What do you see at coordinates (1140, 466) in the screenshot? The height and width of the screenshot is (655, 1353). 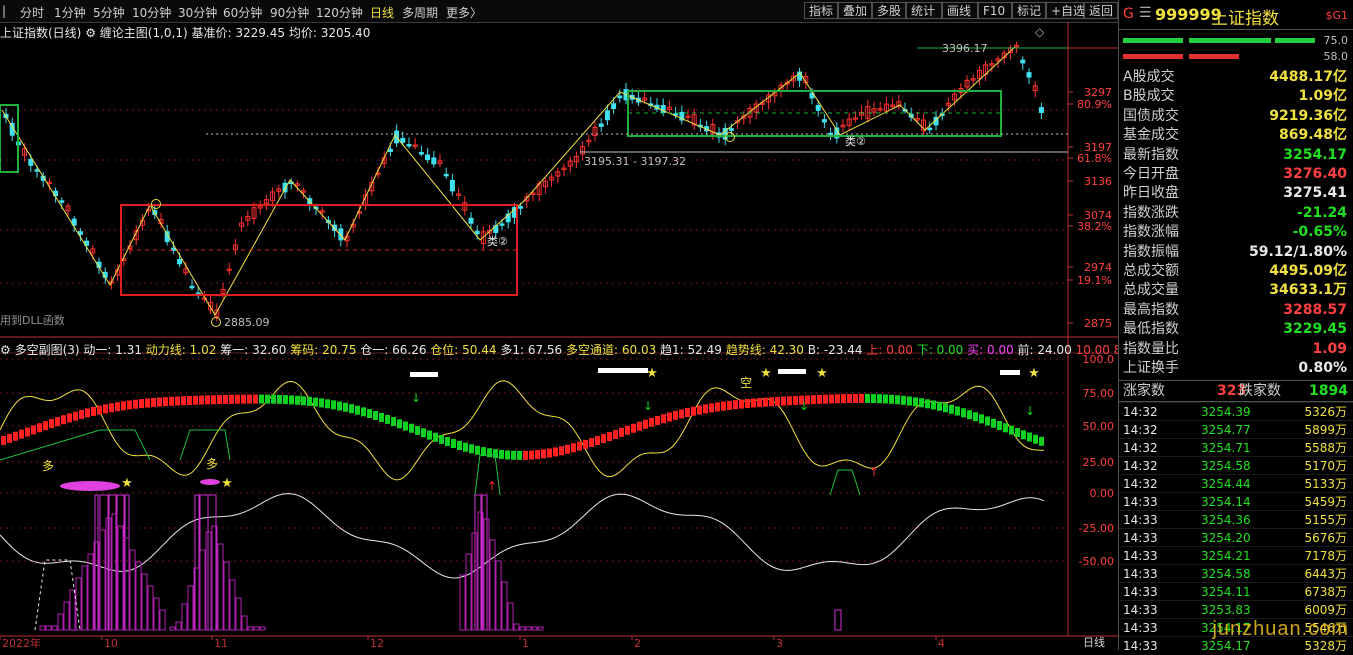 I see `tick-time: 14:32` at bounding box center [1140, 466].